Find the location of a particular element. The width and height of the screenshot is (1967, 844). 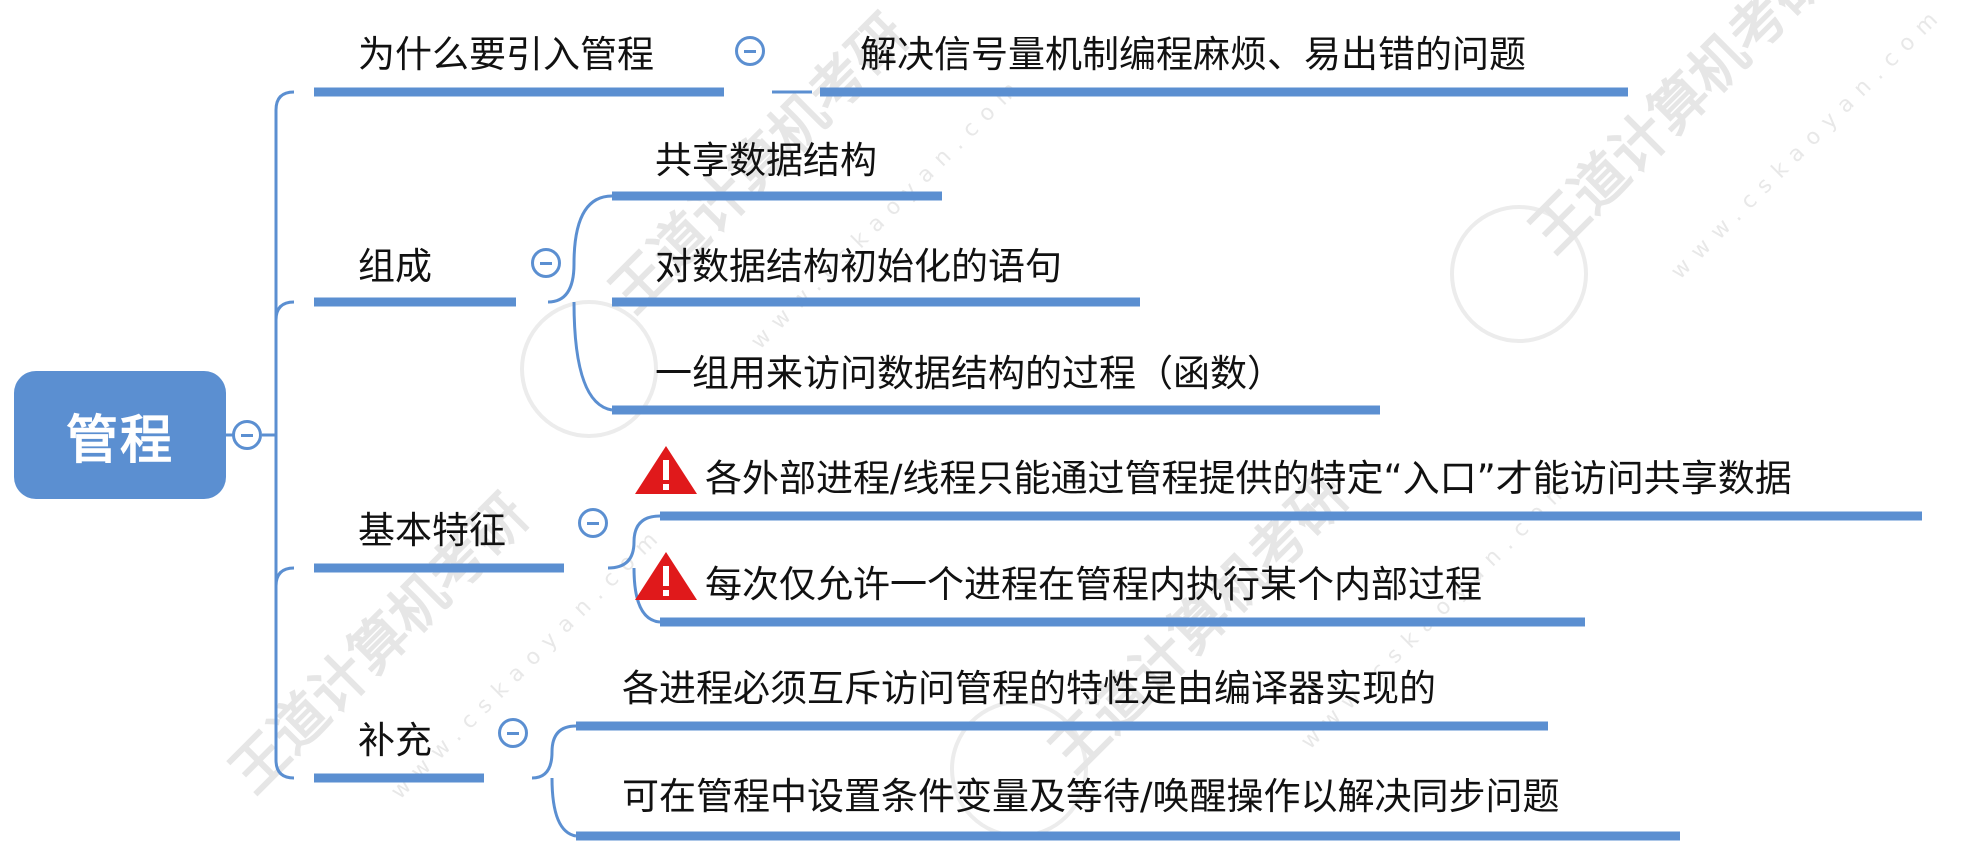

branch1-child-1: 解决信号量机制编程麻烦、易出错的问题 is located at coordinates (1193, 54).